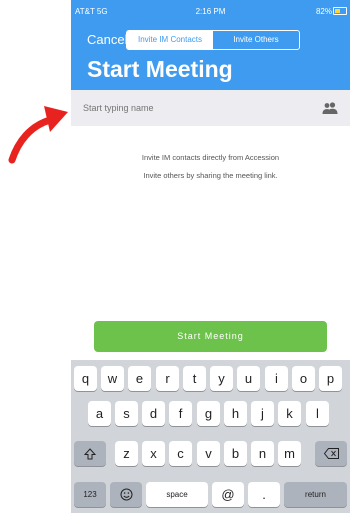 The width and height of the screenshot is (350, 513). What do you see at coordinates (180, 413) in the screenshot?
I see `key-f: f` at bounding box center [180, 413].